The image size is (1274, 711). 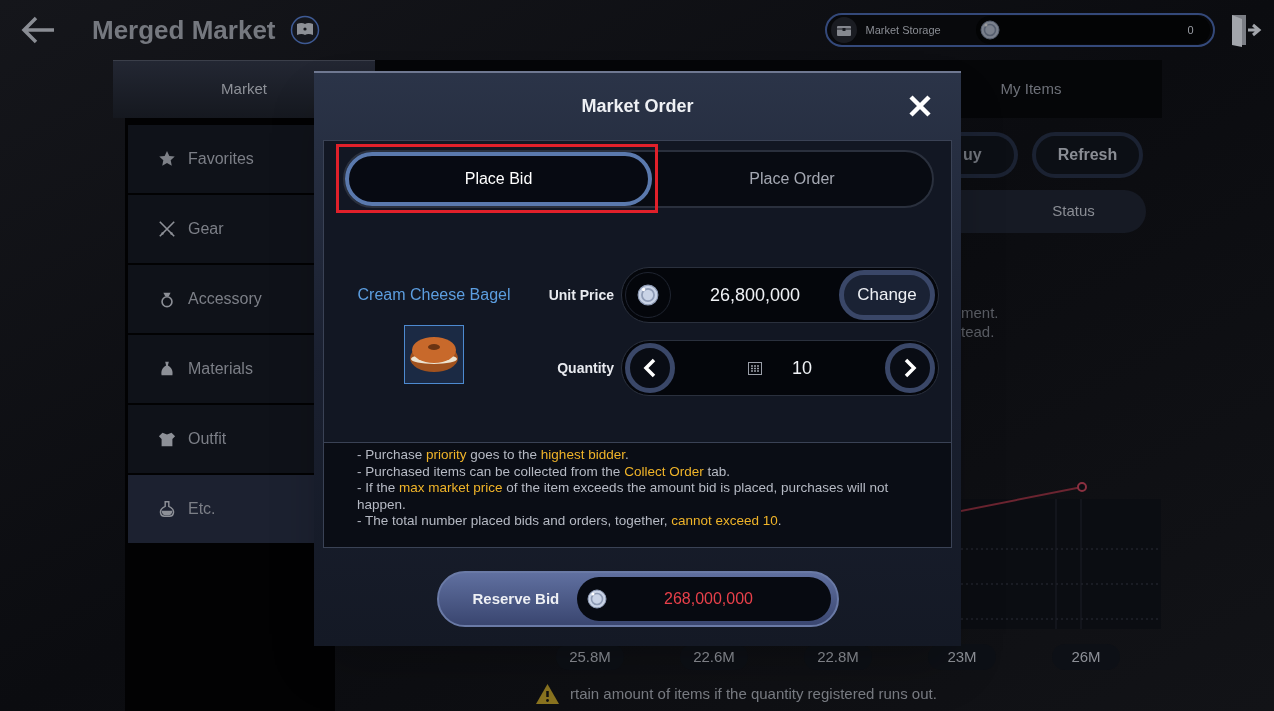 What do you see at coordinates (1086, 657) in the screenshot?
I see `price-label: 26M` at bounding box center [1086, 657].